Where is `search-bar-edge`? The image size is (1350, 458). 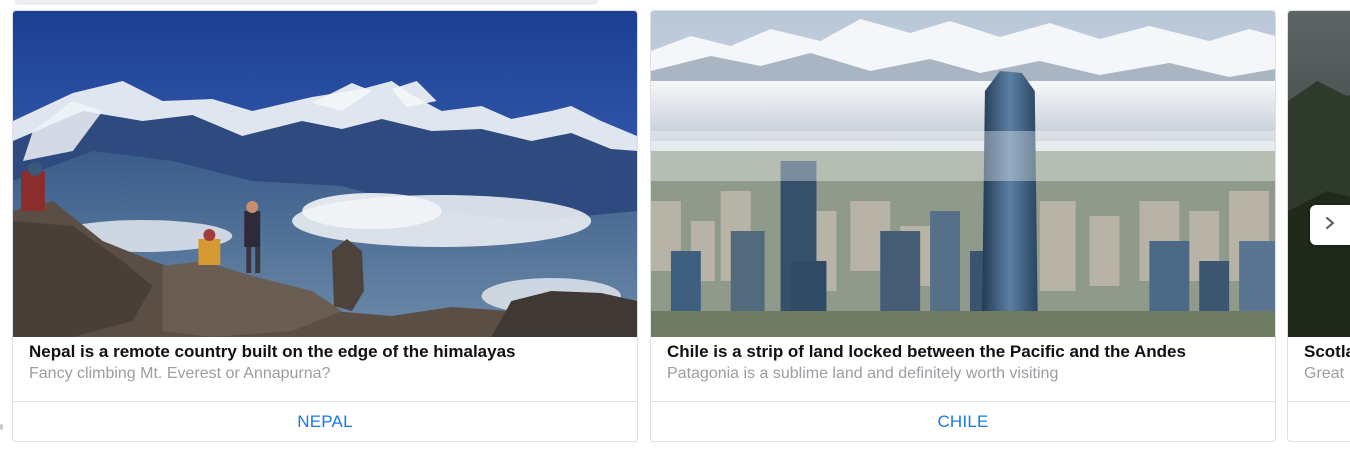 search-bar-edge is located at coordinates (306, 2).